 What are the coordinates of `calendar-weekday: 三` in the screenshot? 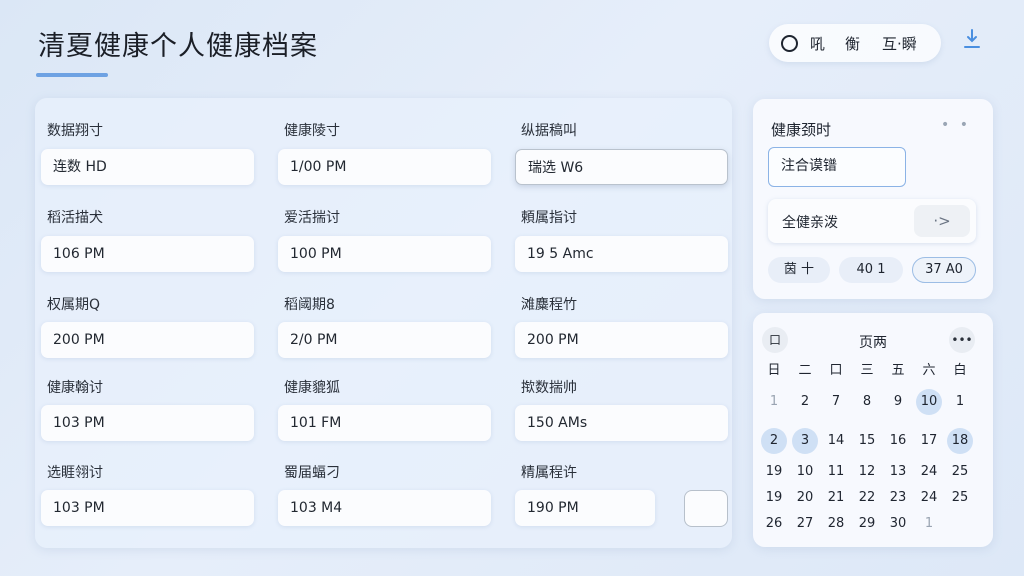 It's located at (867, 370).